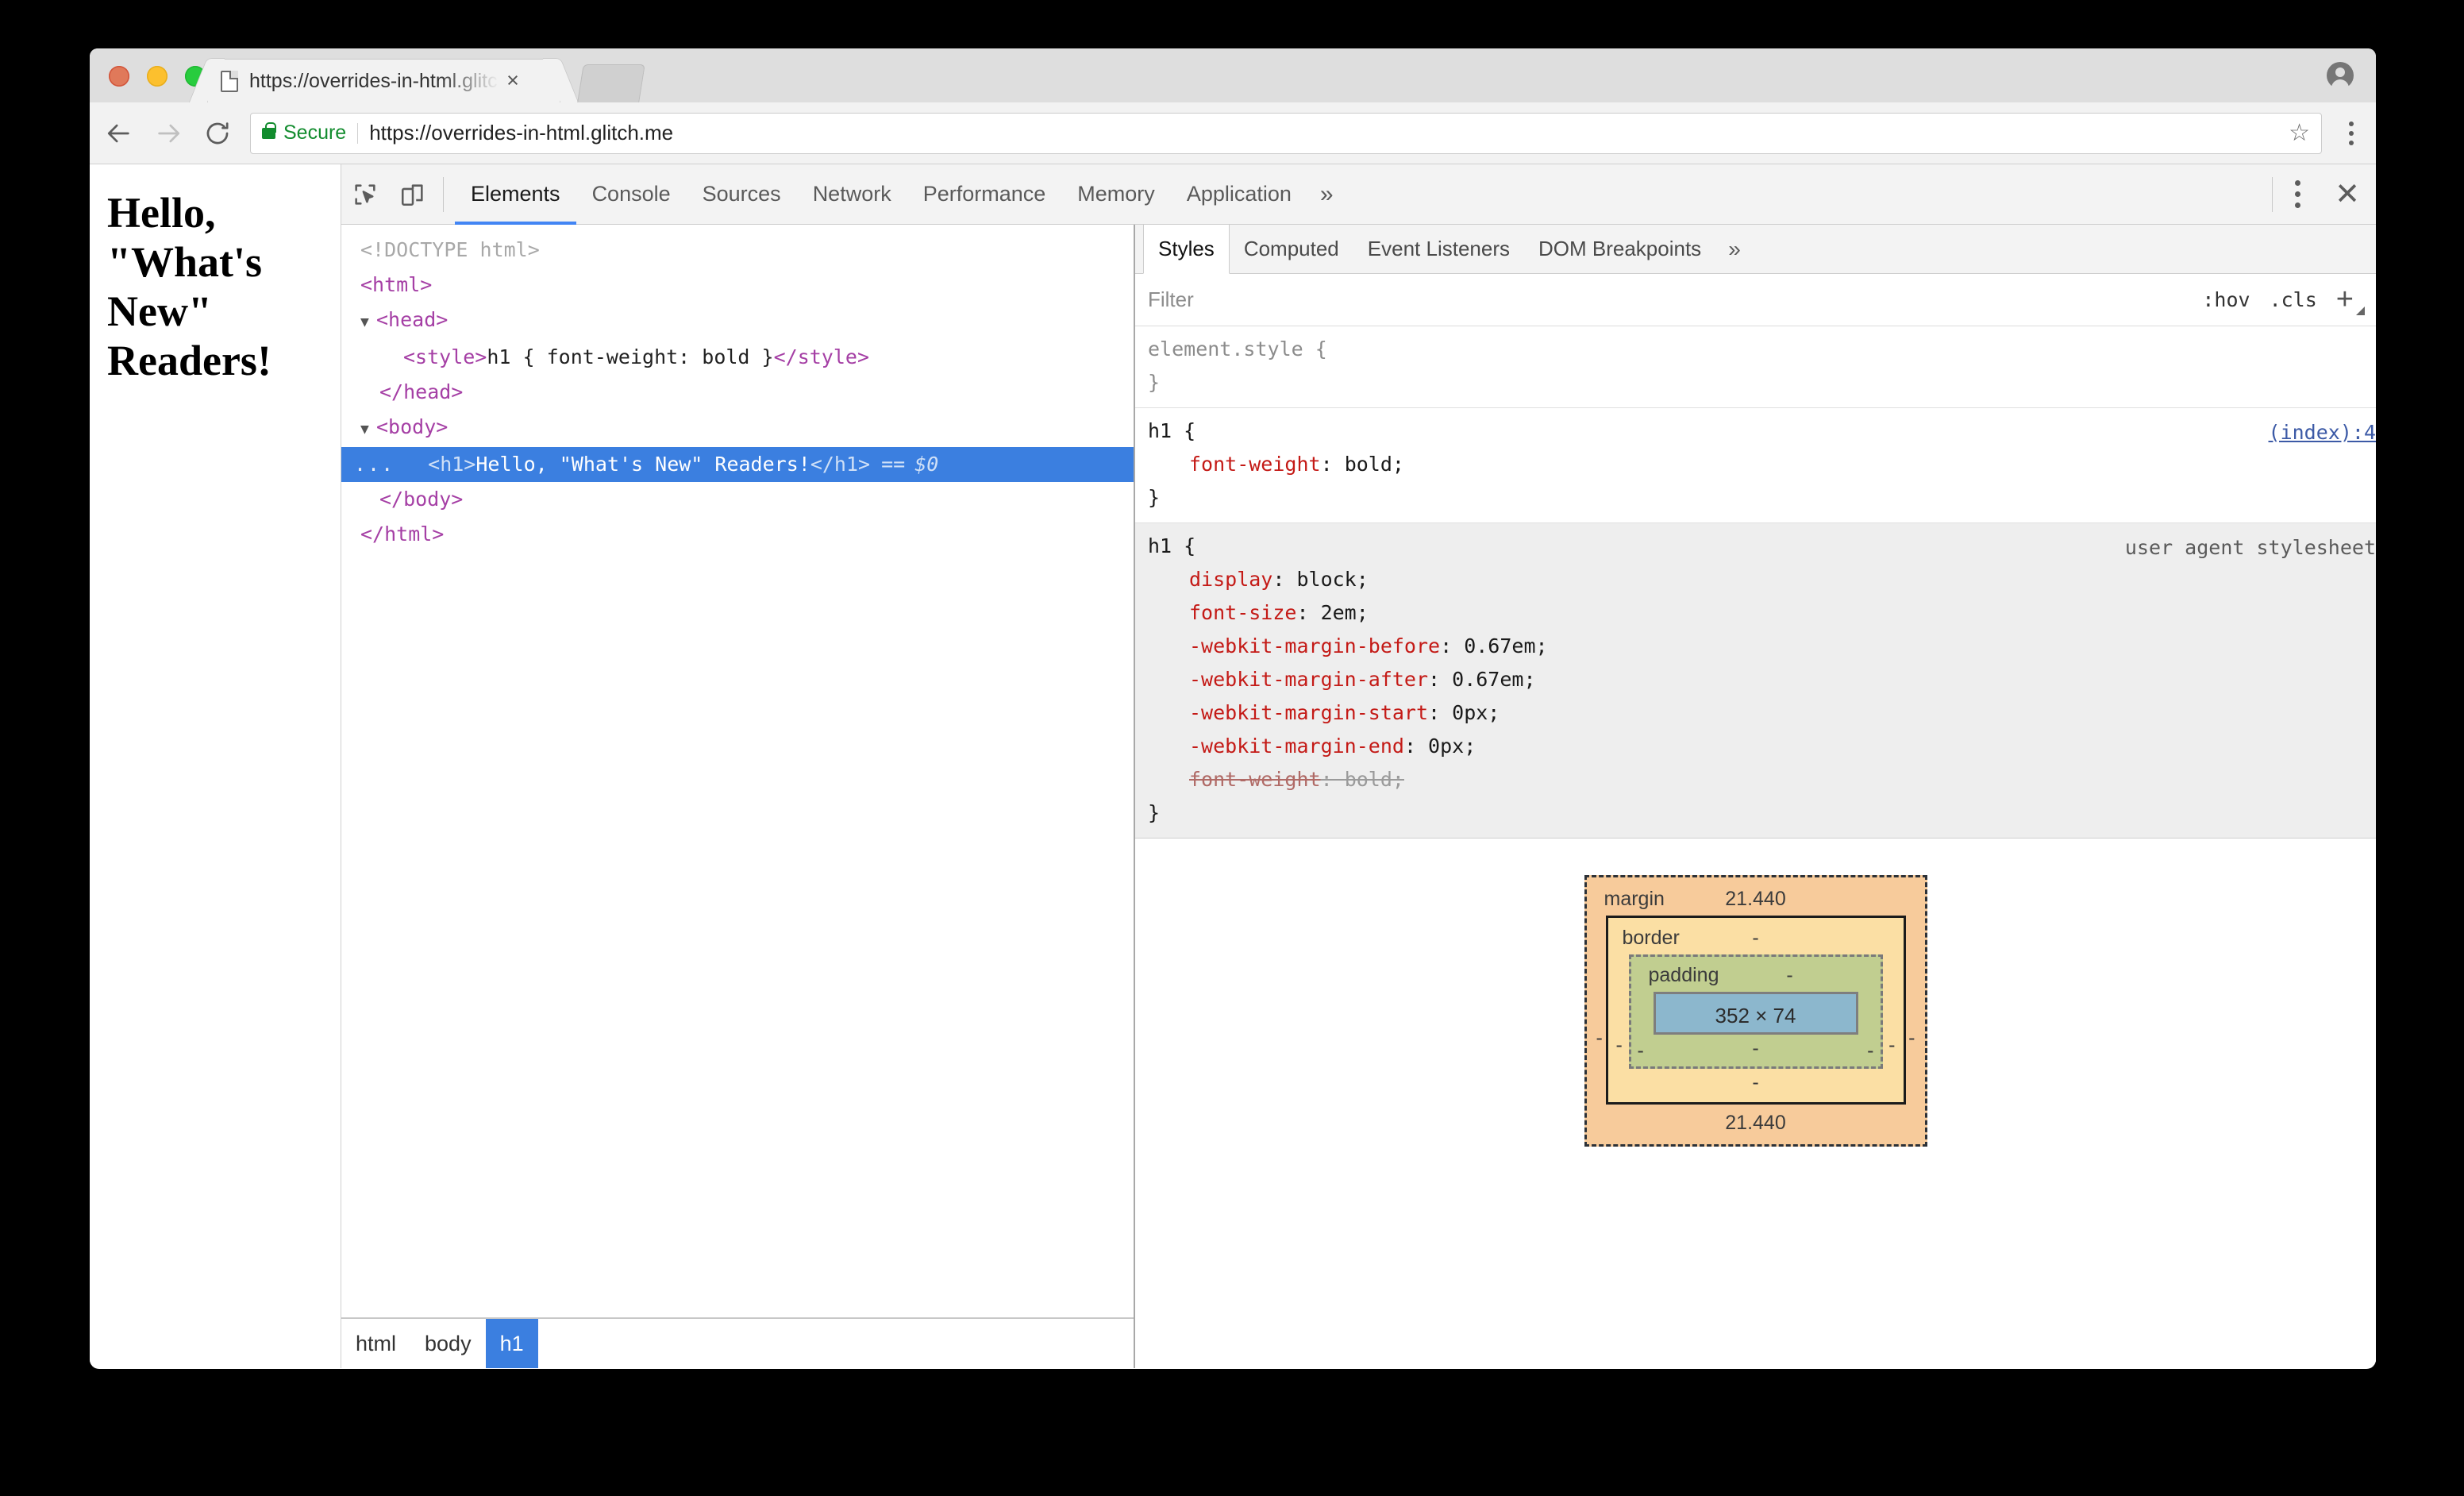 The width and height of the screenshot is (2464, 1496). What do you see at coordinates (1309, 679) in the screenshot?
I see `property-name: -webkit-margin-after` at bounding box center [1309, 679].